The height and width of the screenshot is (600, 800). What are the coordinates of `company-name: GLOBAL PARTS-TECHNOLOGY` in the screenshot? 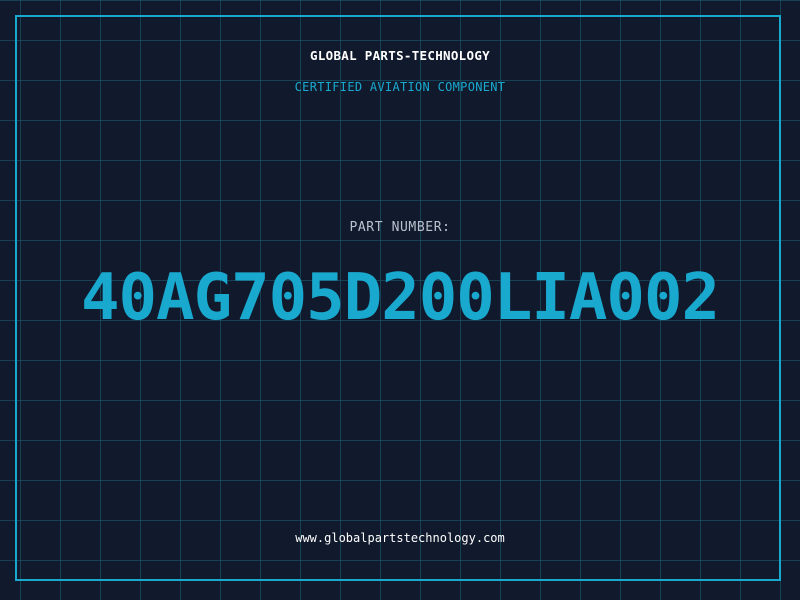 It's located at (400, 55).